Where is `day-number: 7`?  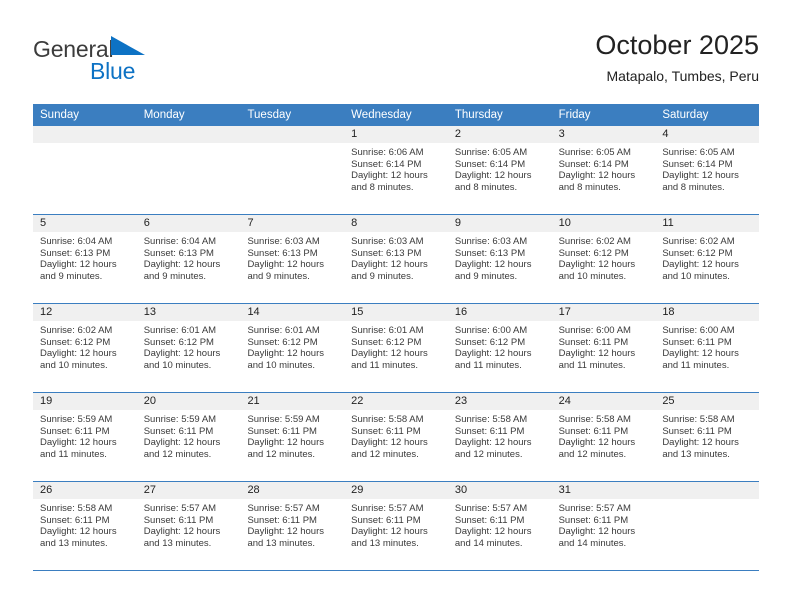
day-number: 7 is located at coordinates (292, 223).